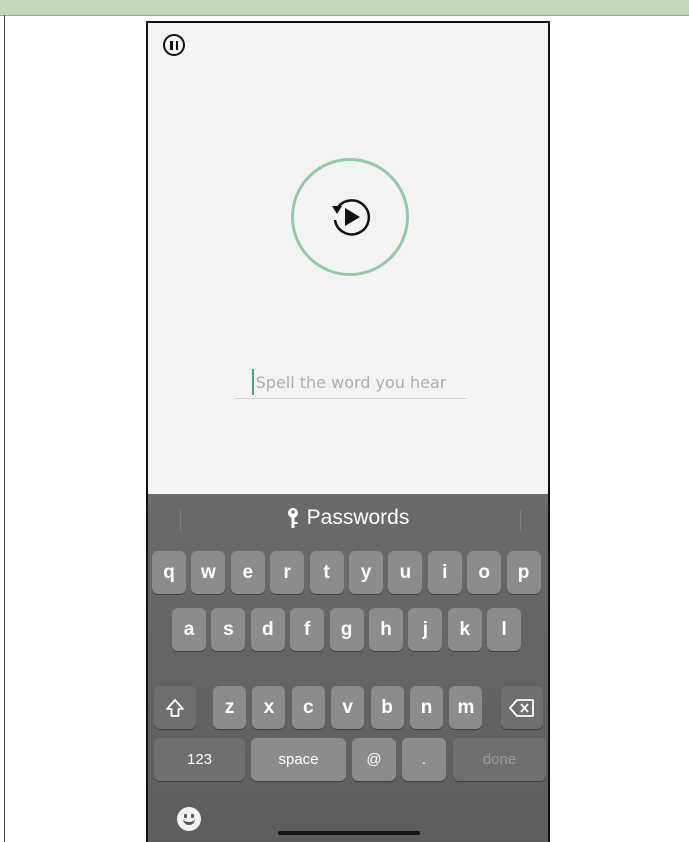  I want to click on suggestion-bar: Passwords, so click(348, 518).